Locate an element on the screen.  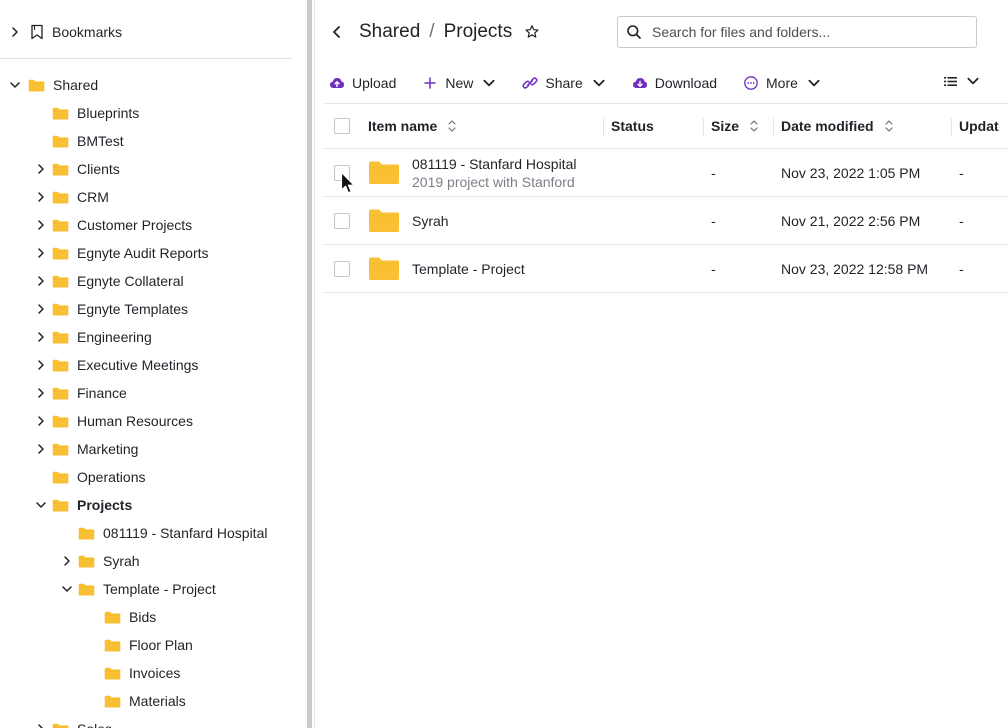
sidebar-tree-item: Materials is located at coordinates (136, 701).